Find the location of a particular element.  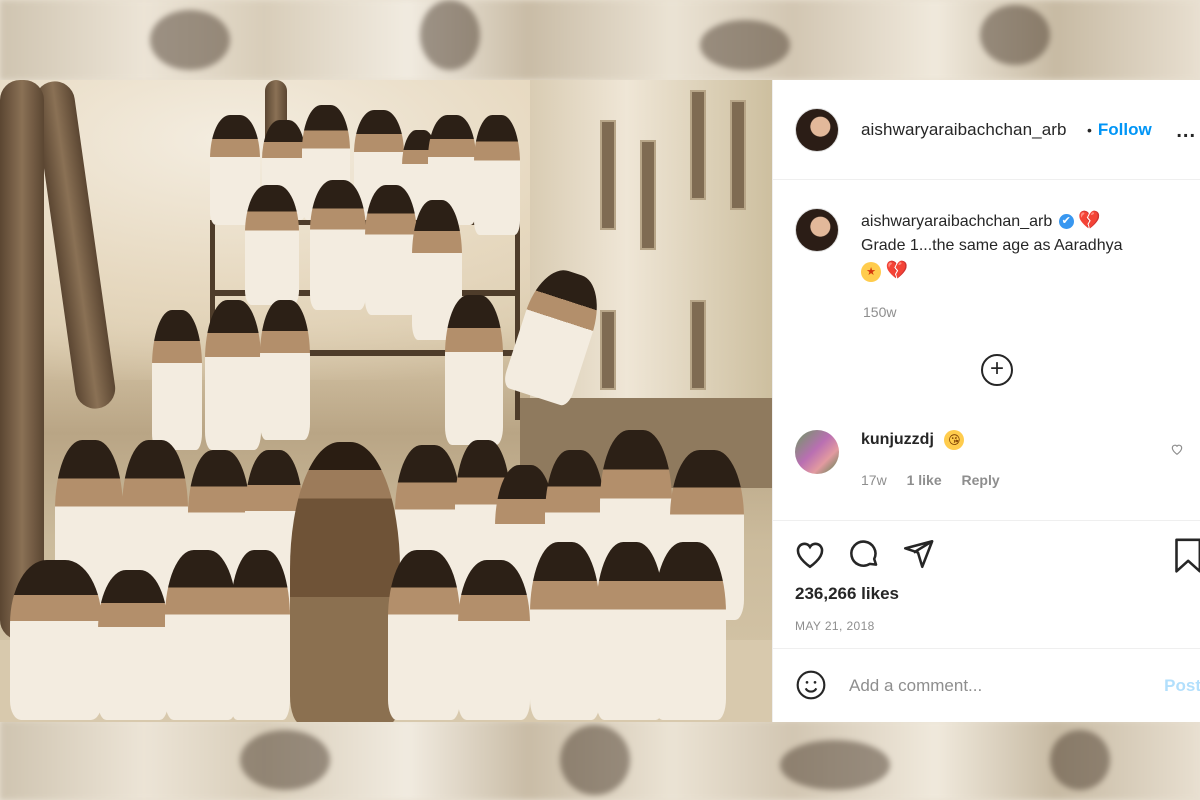

commenter-avatar is located at coordinates (817, 452).